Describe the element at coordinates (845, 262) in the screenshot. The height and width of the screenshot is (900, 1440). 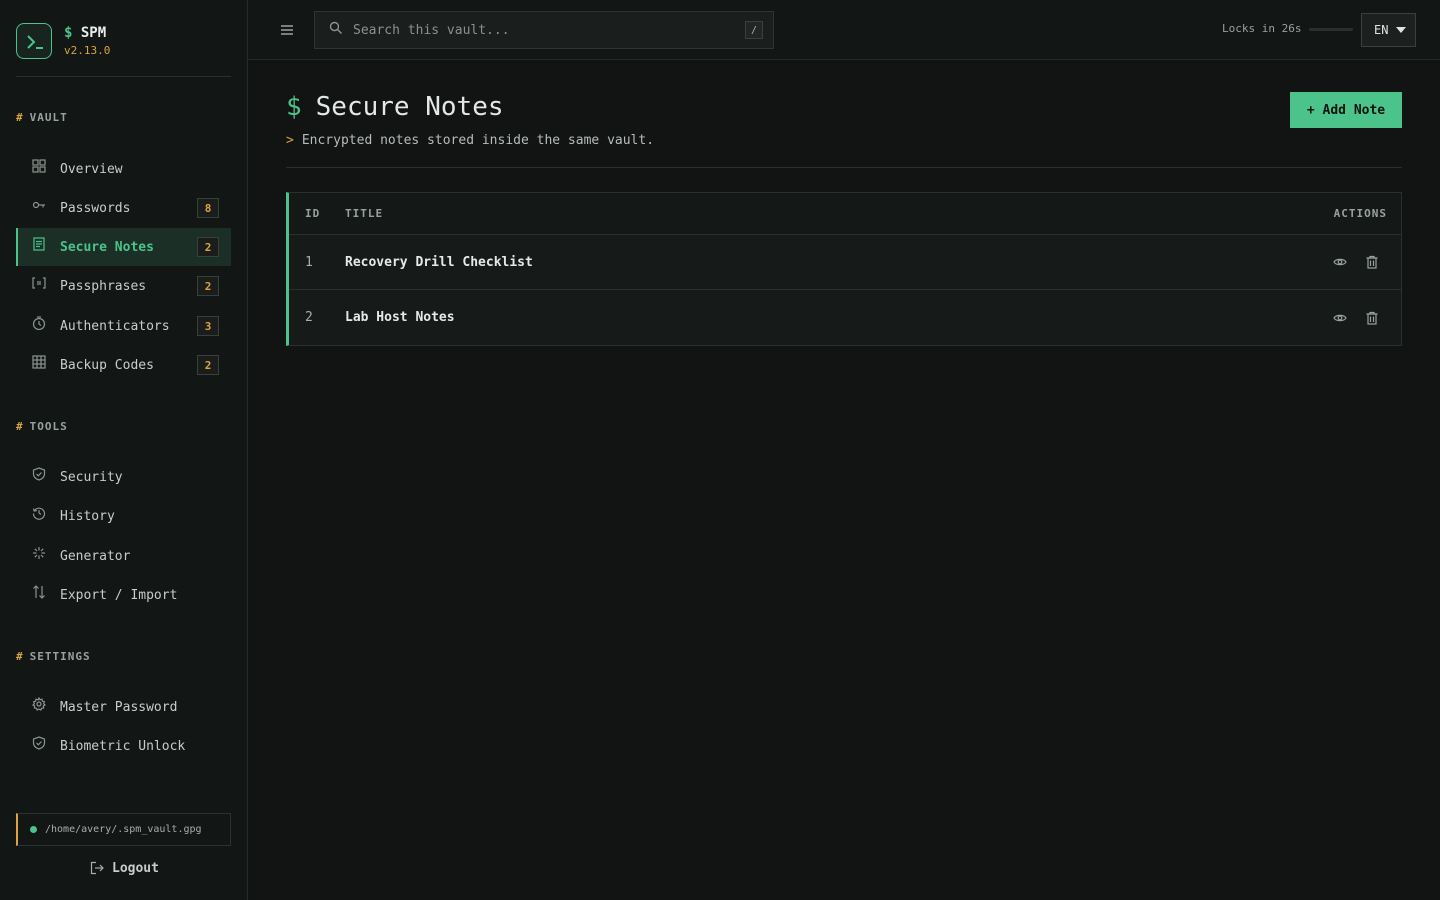
I see `table-row: 1 Recovery Drill Checklist` at that location.